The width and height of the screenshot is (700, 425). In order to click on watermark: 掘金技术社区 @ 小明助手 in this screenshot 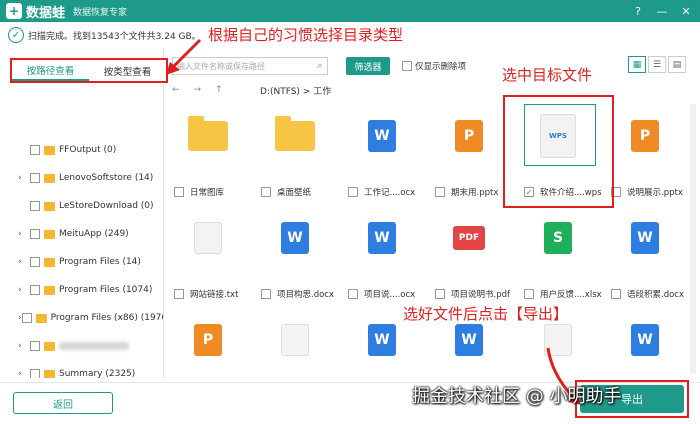, I will do `click(517, 396)`.